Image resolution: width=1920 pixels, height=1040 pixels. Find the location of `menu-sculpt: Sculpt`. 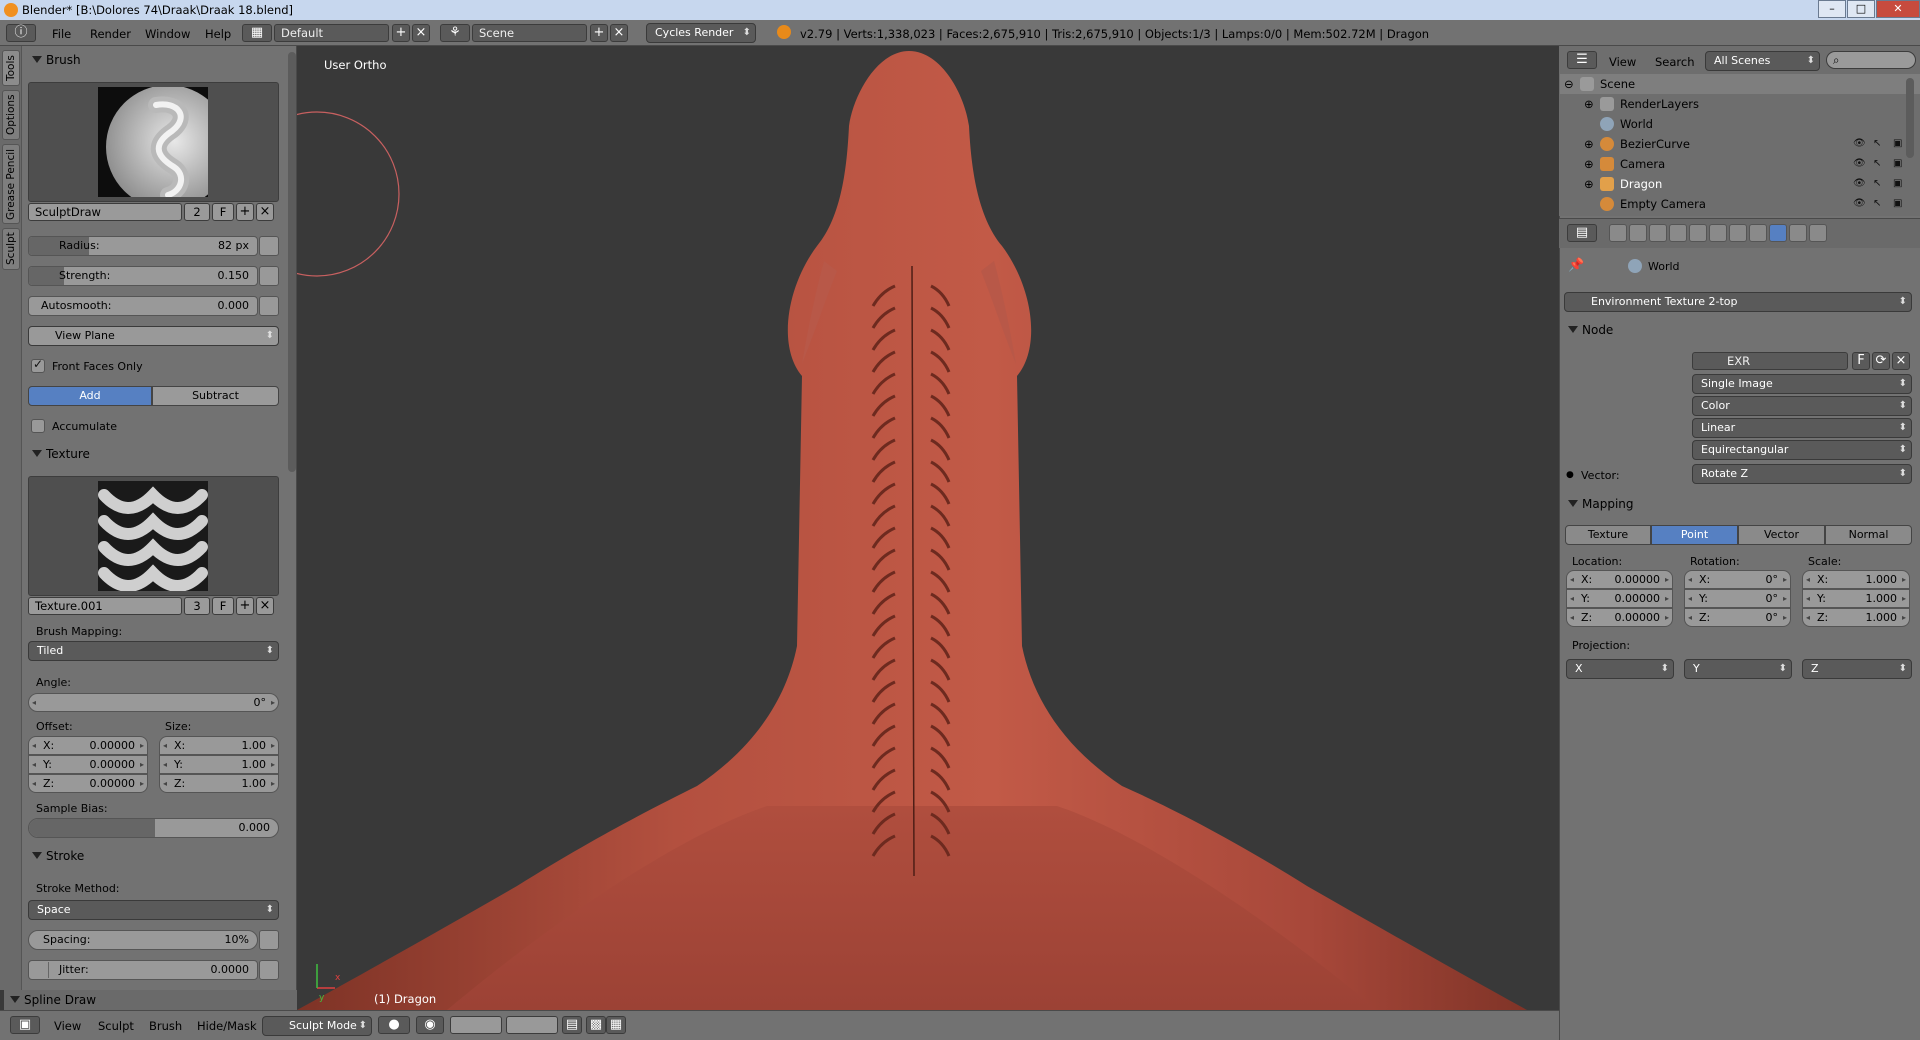

menu-sculpt: Sculpt is located at coordinates (116, 1026).